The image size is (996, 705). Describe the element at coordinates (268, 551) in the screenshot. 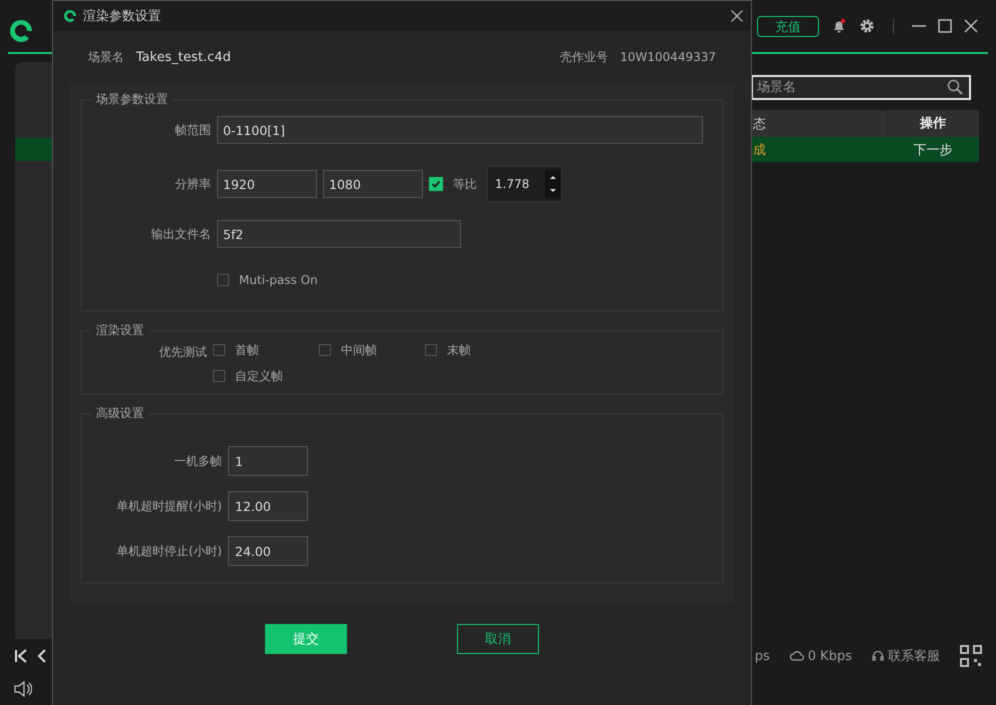

I see `input-field: 24.00` at that location.